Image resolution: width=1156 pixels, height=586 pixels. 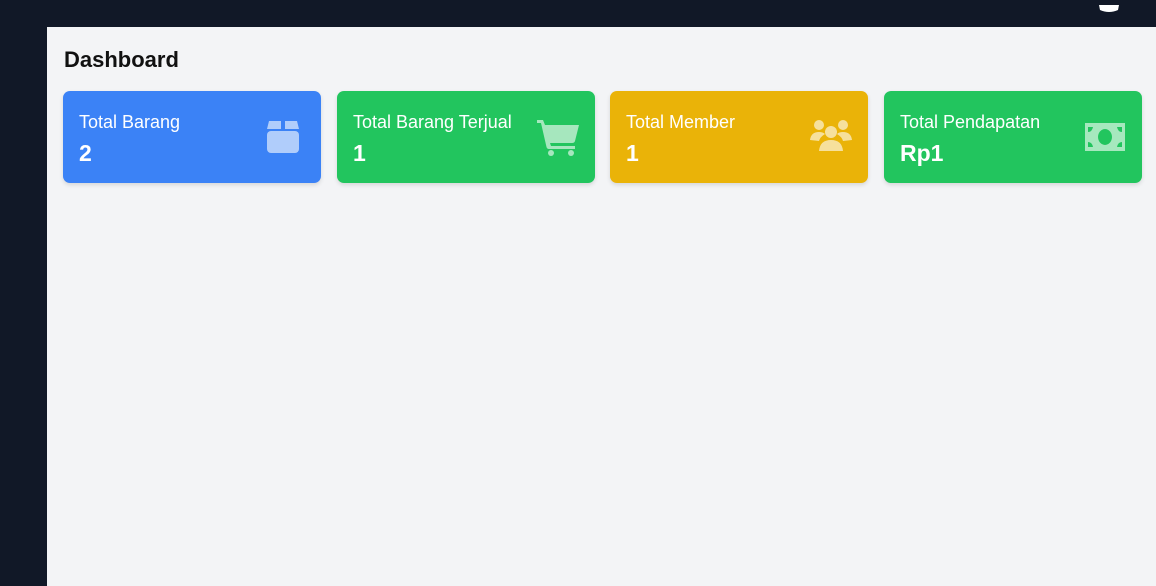 What do you see at coordinates (1013, 137) in the screenshot?
I see `stat-card-total-pendapatan: Total Pendapatan Rp1` at bounding box center [1013, 137].